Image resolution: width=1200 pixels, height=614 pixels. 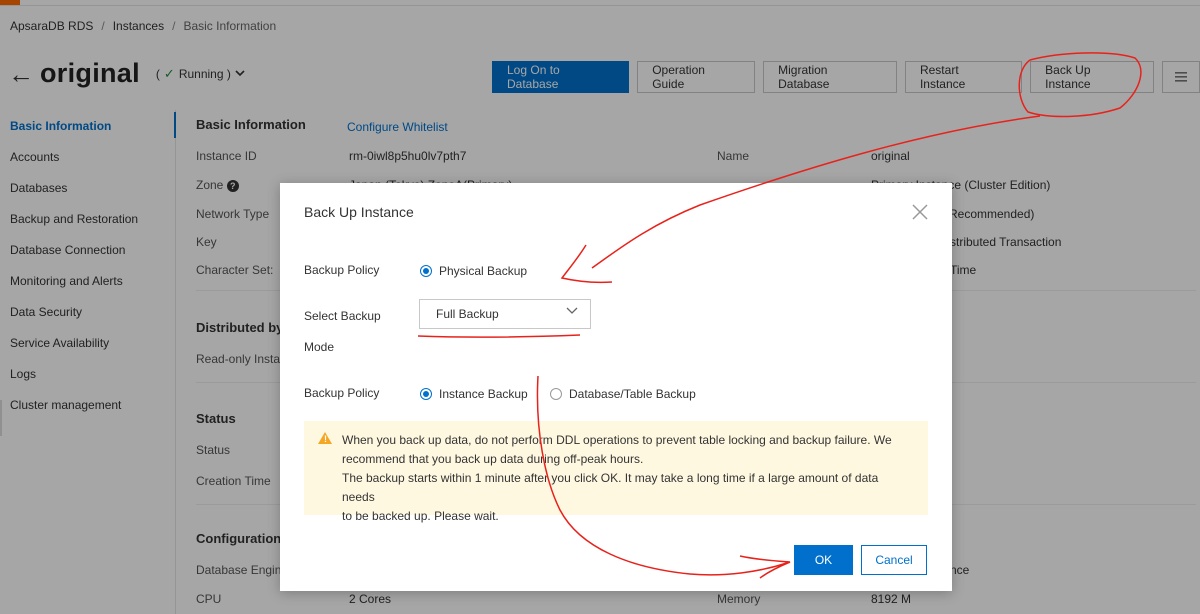 What do you see at coordinates (342, 393) in the screenshot?
I see `backup-policy-label-2: Backup Policy` at bounding box center [342, 393].